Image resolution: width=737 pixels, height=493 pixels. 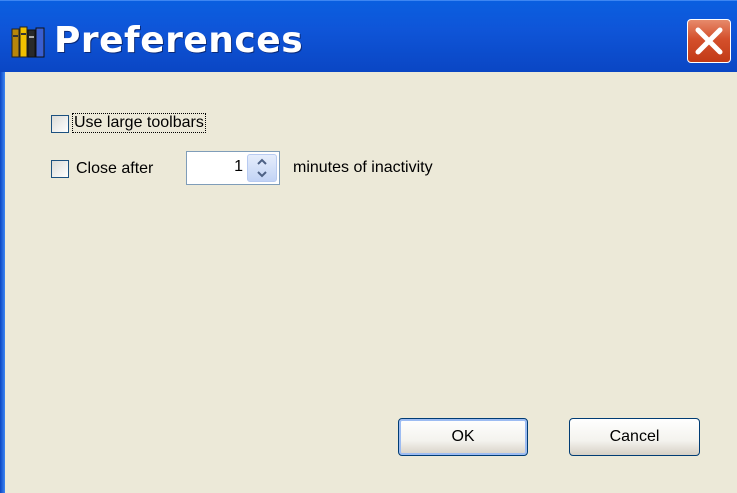 What do you see at coordinates (179, 40) in the screenshot?
I see `window-title: Preferences` at bounding box center [179, 40].